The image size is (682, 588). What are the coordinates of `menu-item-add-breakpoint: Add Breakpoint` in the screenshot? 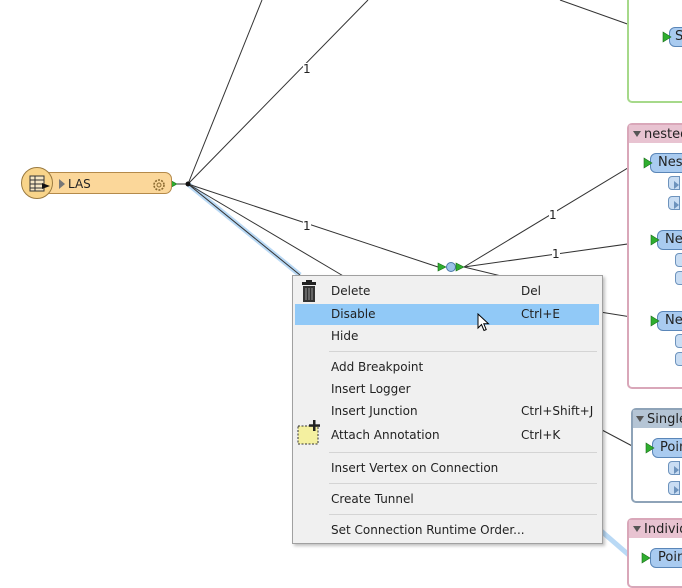 It's located at (447, 367).